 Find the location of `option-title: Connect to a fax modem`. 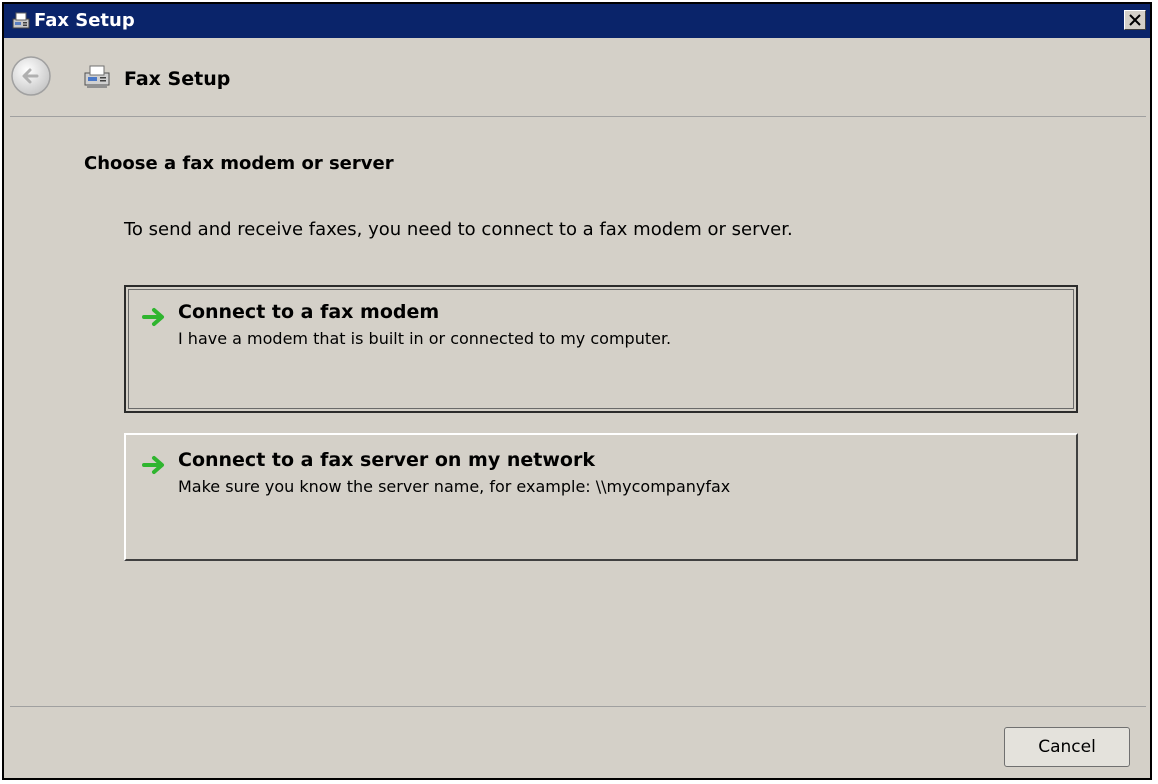

option-title: Connect to a fax modem is located at coordinates (309, 312).